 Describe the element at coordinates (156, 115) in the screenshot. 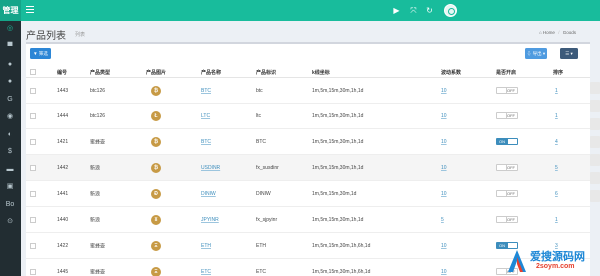

I see `product-image: Ł` at that location.